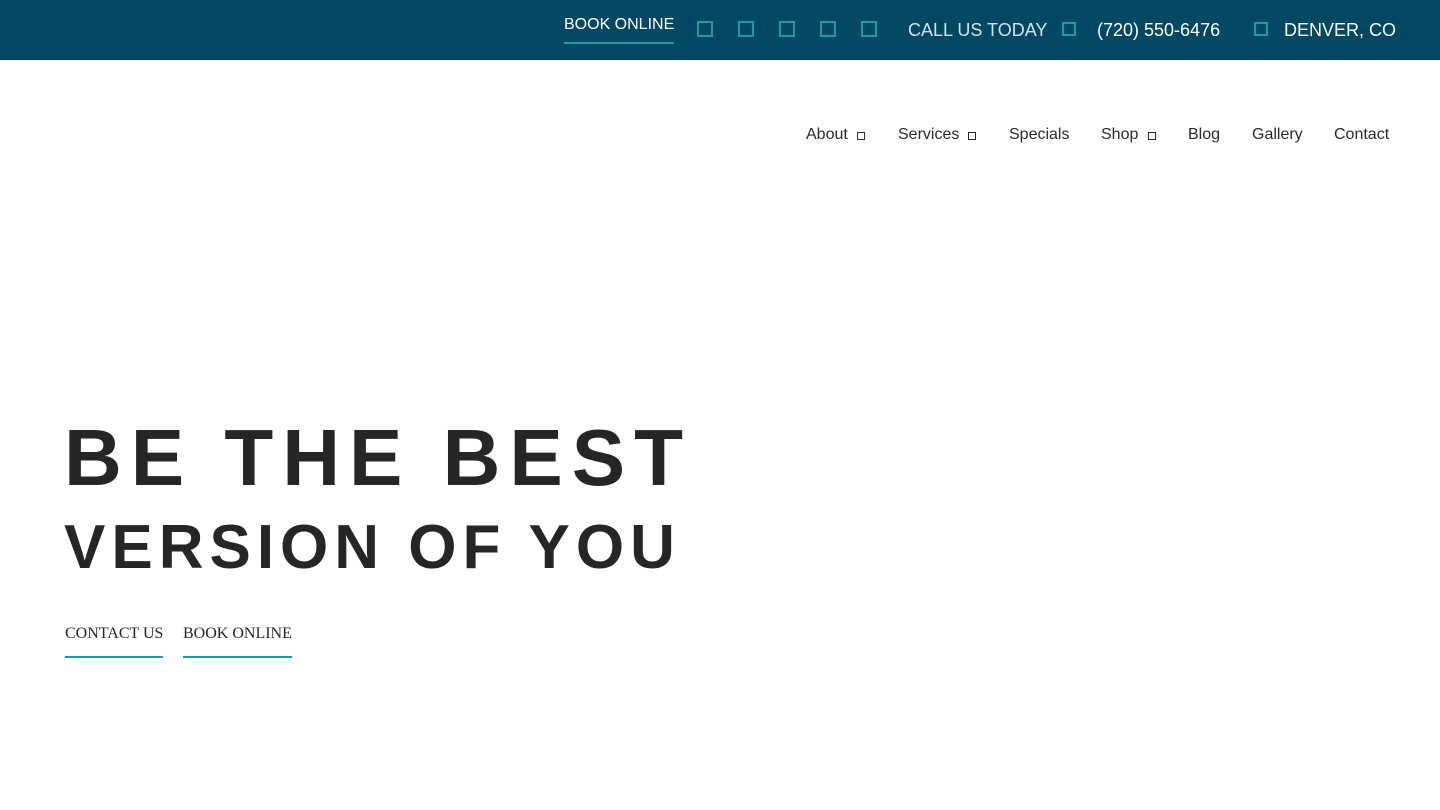 The image size is (1440, 810). I want to click on hero-headline-line1: BE THE BEST, so click(378, 457).